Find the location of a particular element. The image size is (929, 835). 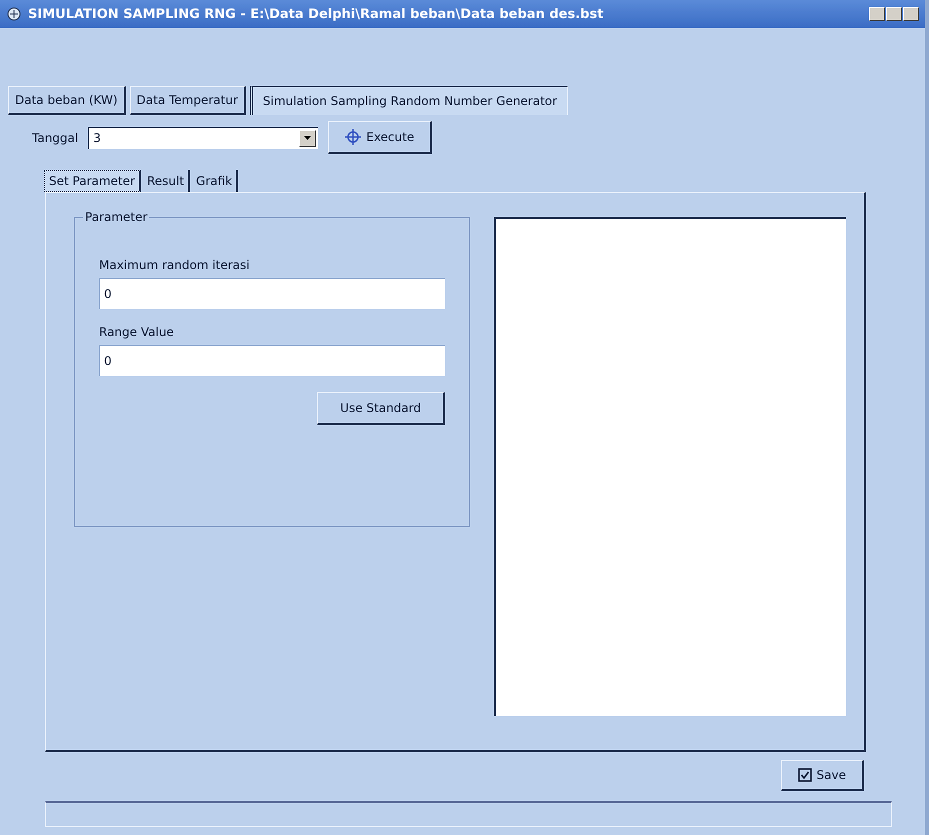

app-icon is located at coordinates (14, 14).